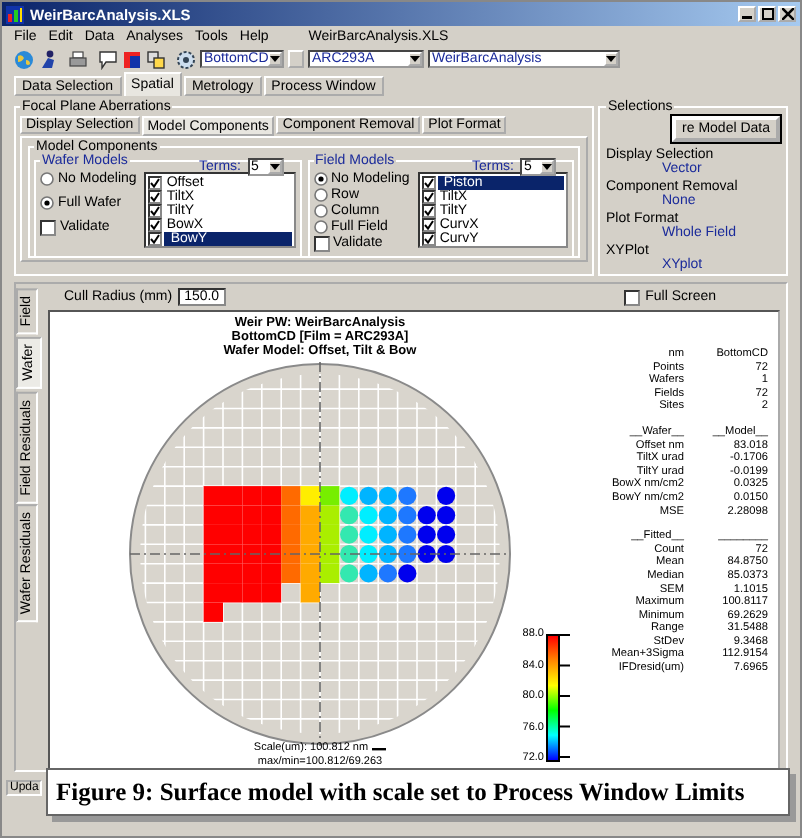 The image size is (802, 838). I want to click on tick-marks-icon, so click(565, 696).